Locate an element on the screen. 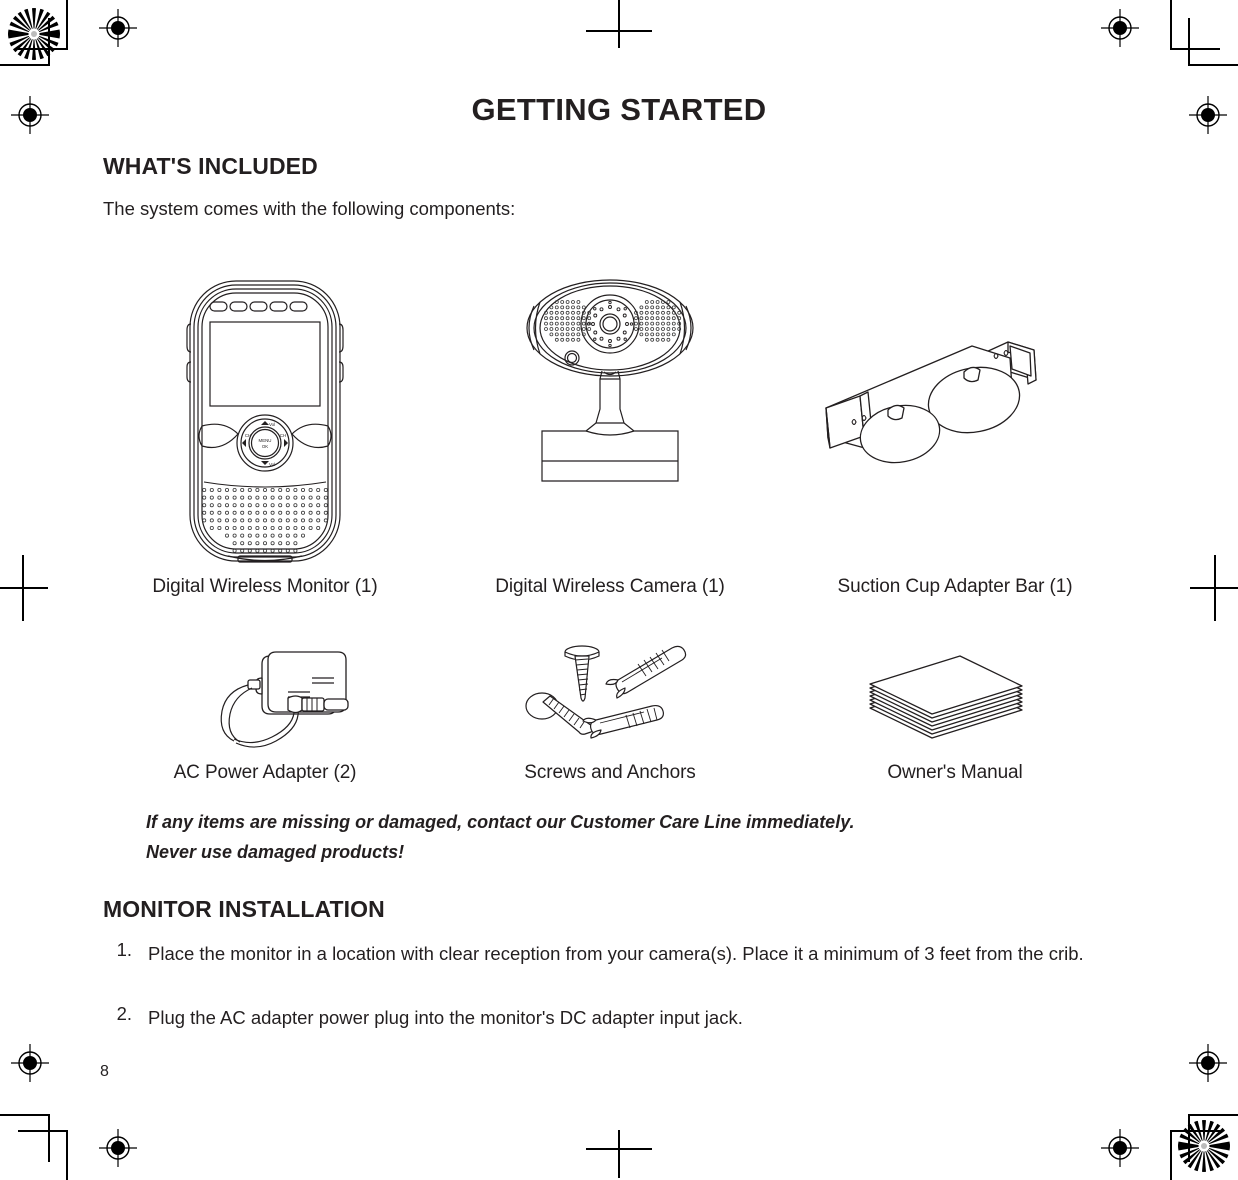 The width and height of the screenshot is (1238, 1180). caption-digital-wireless-camera: Digital Wireless Camera (1) is located at coordinates (610, 586).